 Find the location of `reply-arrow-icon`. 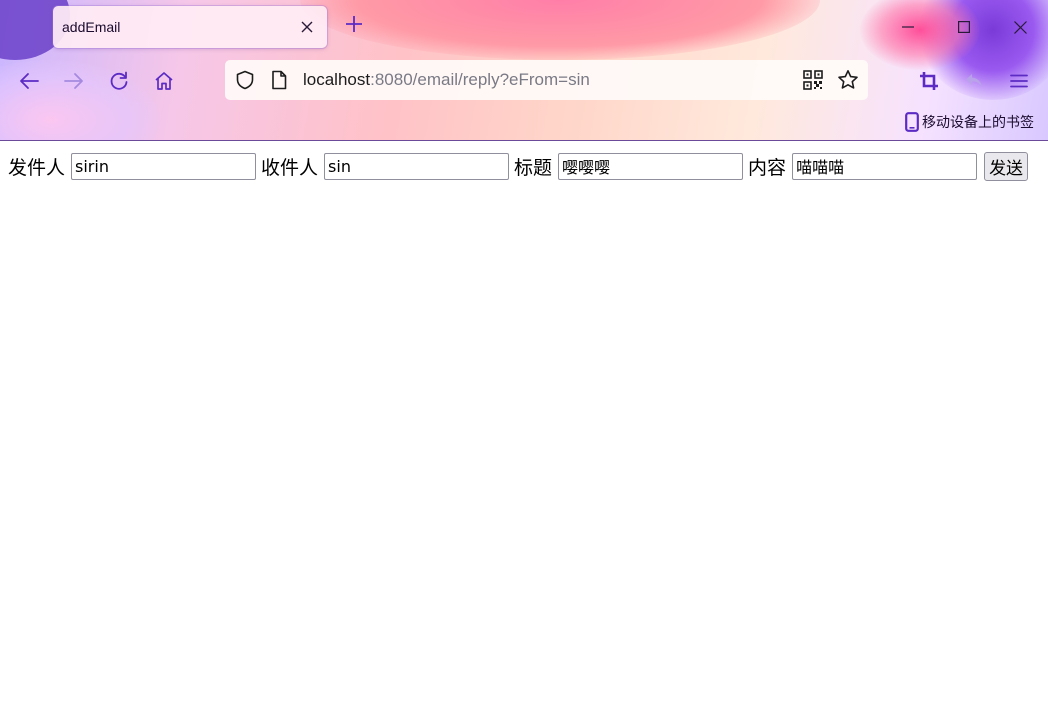

reply-arrow-icon is located at coordinates (974, 80).